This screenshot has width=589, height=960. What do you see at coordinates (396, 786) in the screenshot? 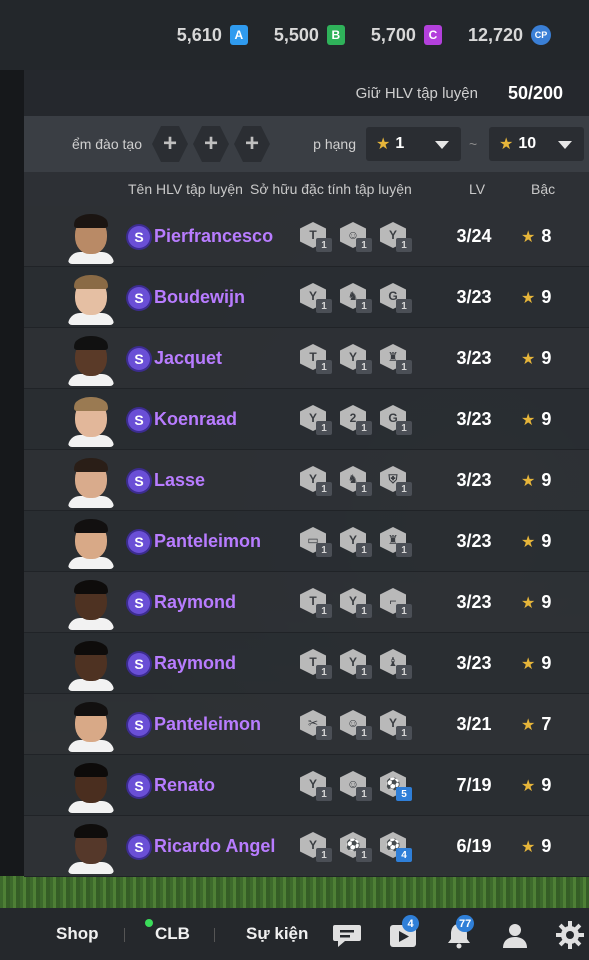
I see `trait-icon: ⚽ 5` at bounding box center [396, 786].